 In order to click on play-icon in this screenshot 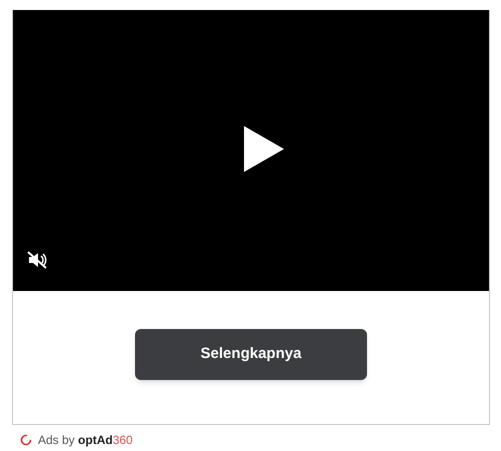, I will do `click(264, 149)`.